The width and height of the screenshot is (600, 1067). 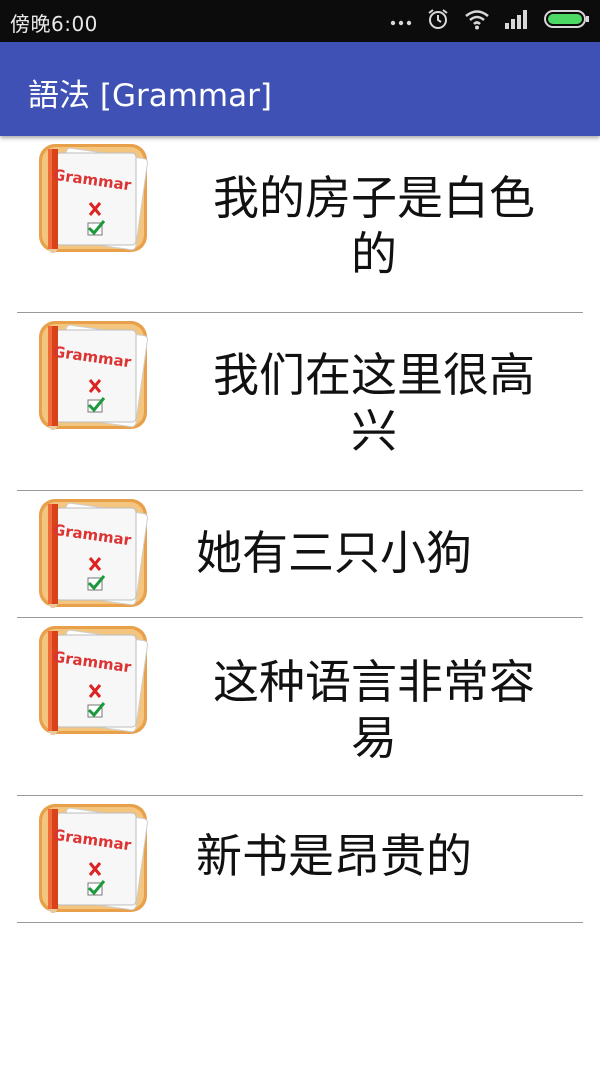 What do you see at coordinates (477, 21) in the screenshot?
I see `wifi-icon` at bounding box center [477, 21].